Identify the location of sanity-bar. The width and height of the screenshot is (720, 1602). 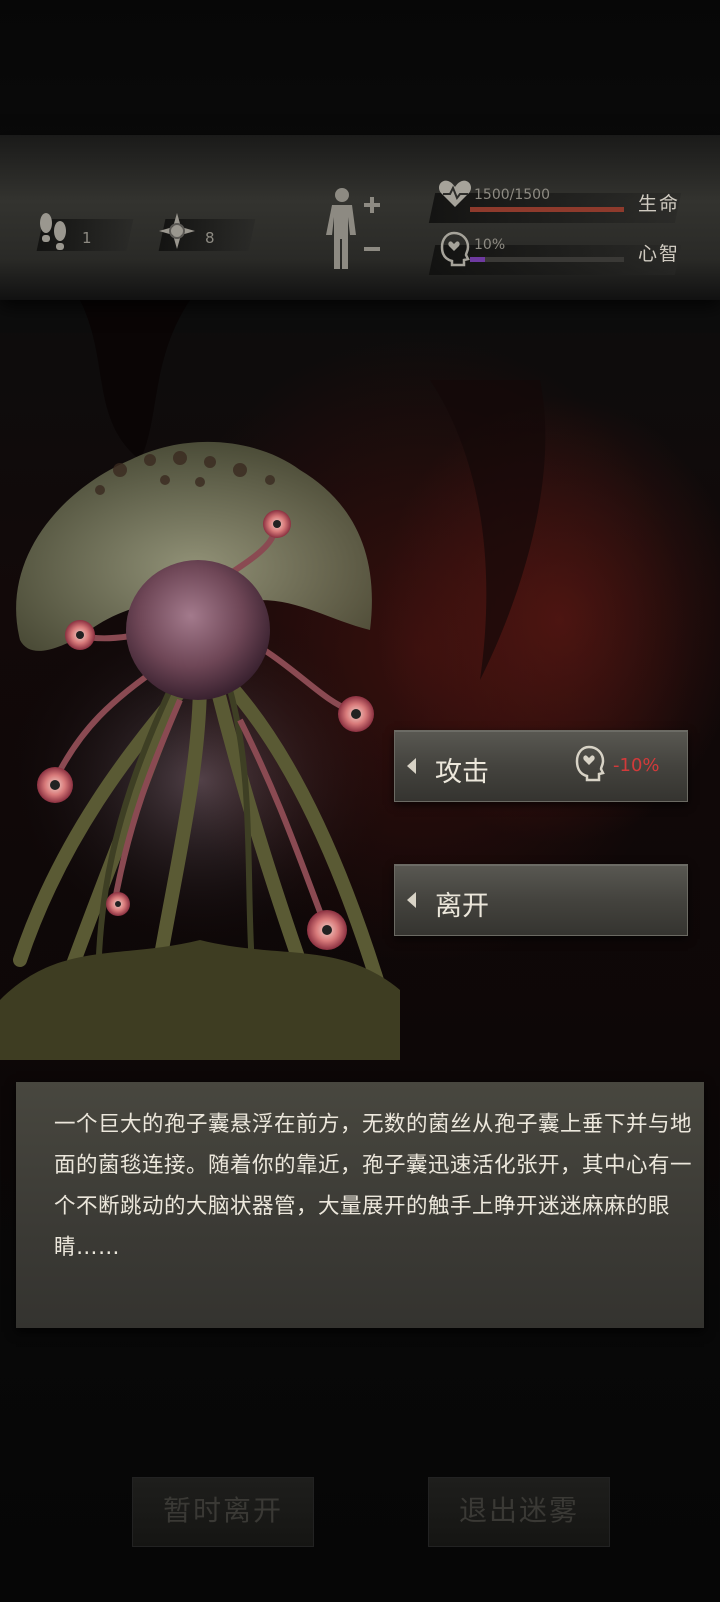
(547, 259).